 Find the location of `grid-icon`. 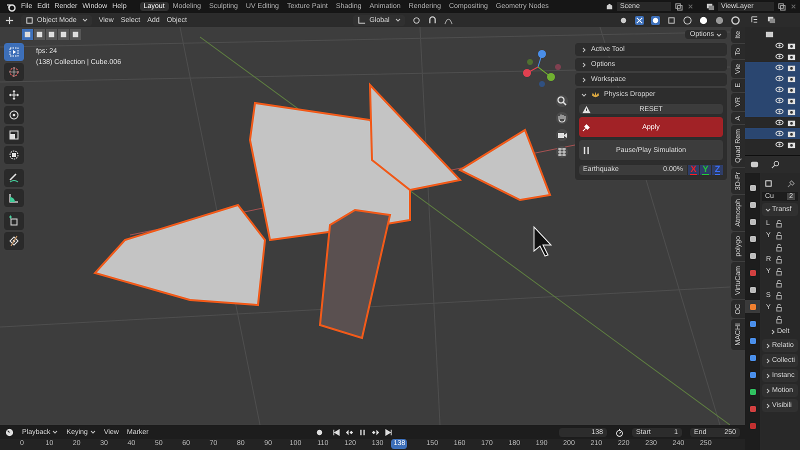

grid-icon is located at coordinates (562, 152).